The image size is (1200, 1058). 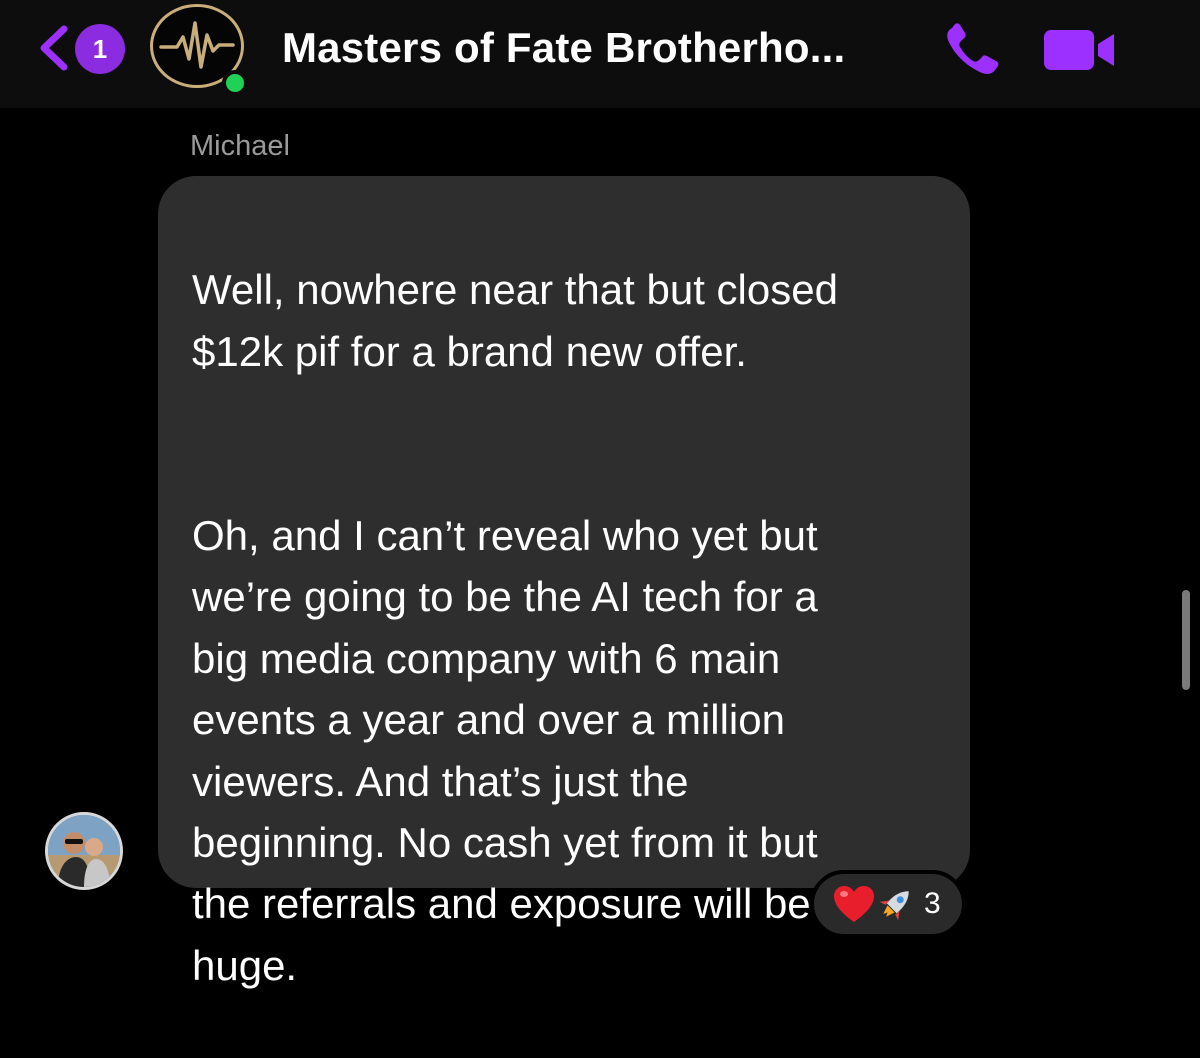 What do you see at coordinates (854, 904) in the screenshot?
I see `heart-emoji-icon` at bounding box center [854, 904].